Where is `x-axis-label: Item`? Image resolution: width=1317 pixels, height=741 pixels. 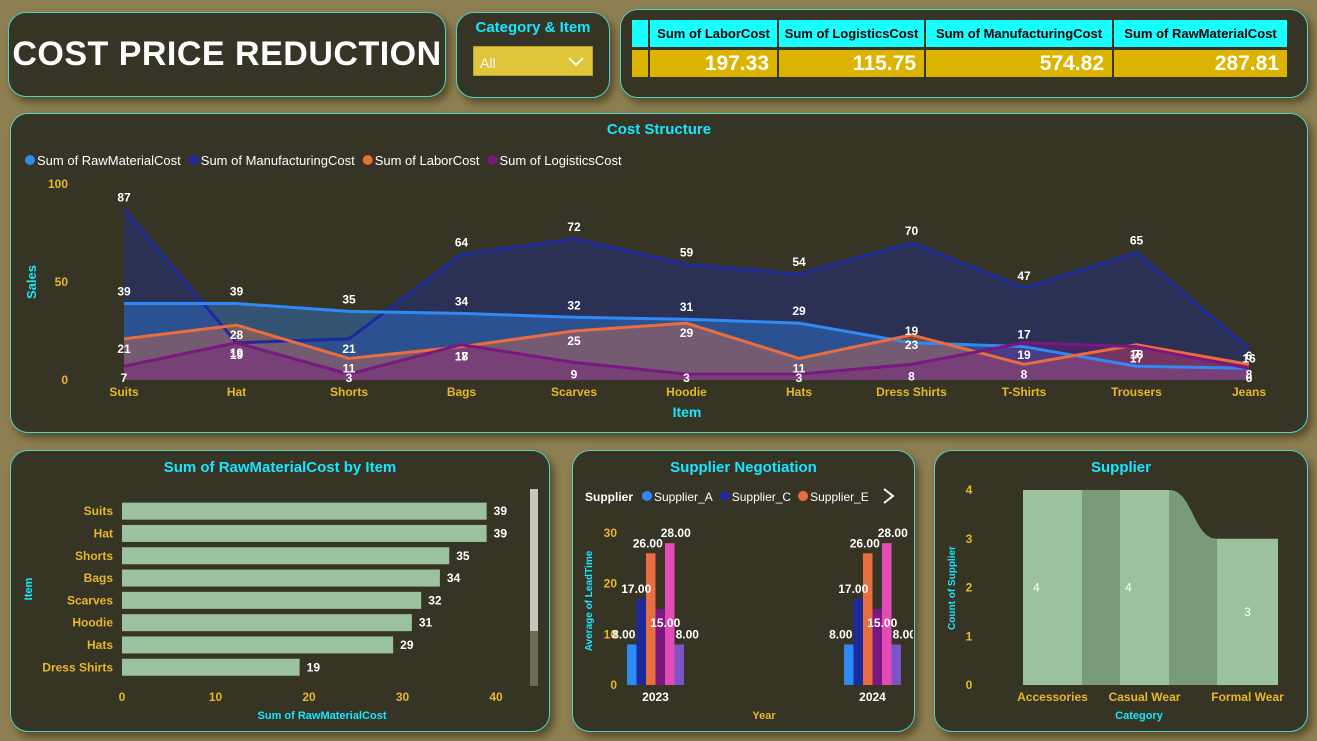 x-axis-label: Item is located at coordinates (687, 412).